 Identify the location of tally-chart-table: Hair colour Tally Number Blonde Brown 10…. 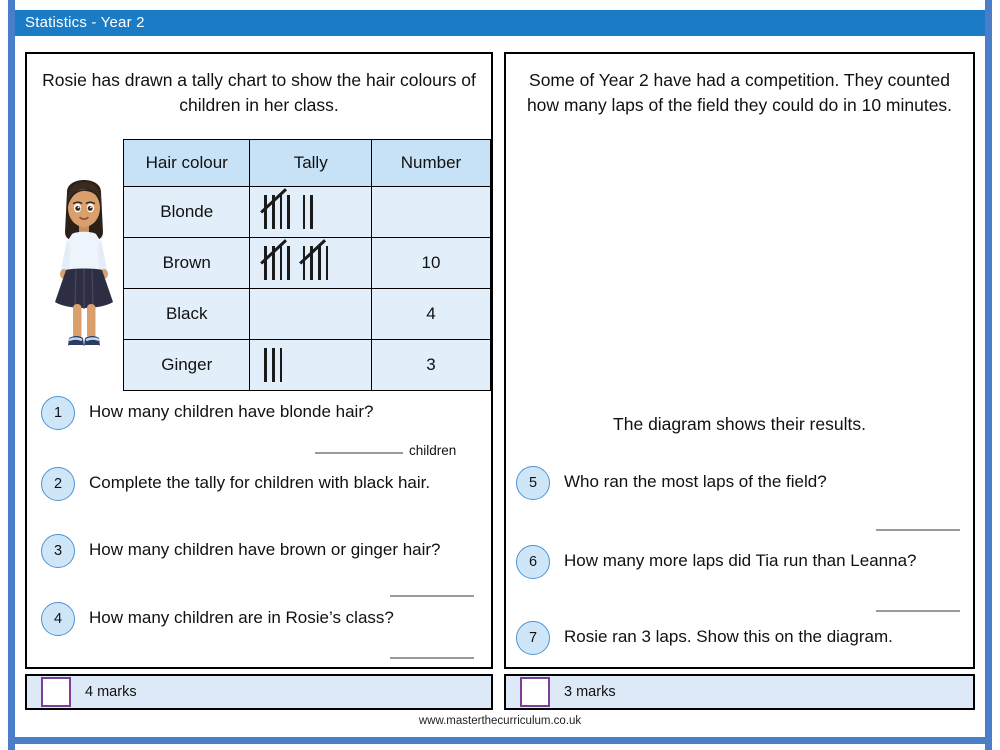
(307, 265).